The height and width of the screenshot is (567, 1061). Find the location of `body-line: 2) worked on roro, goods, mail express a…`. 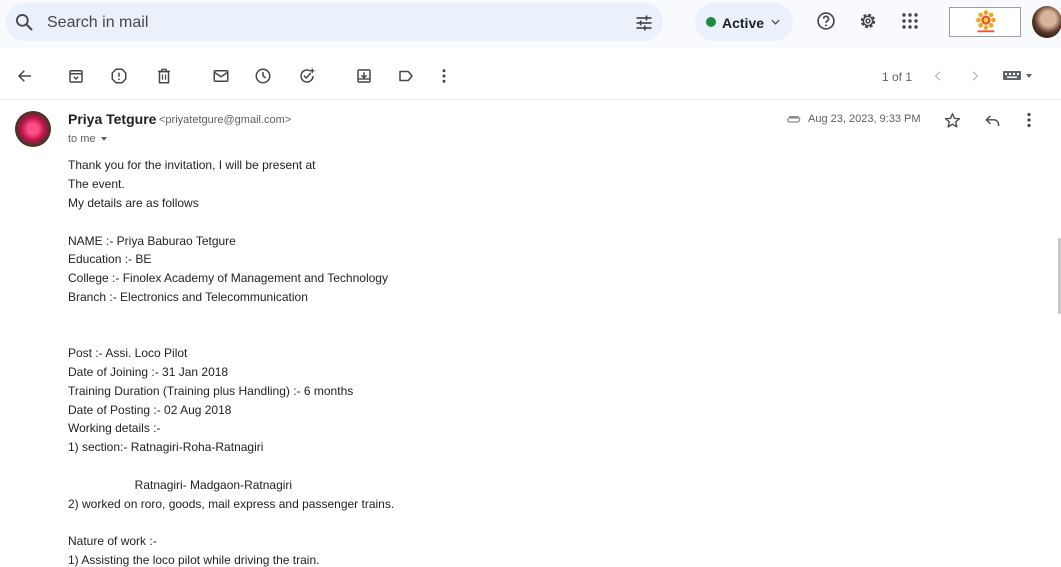

body-line: 2) worked on roro, goods, mail express a… is located at coordinates (231, 504).